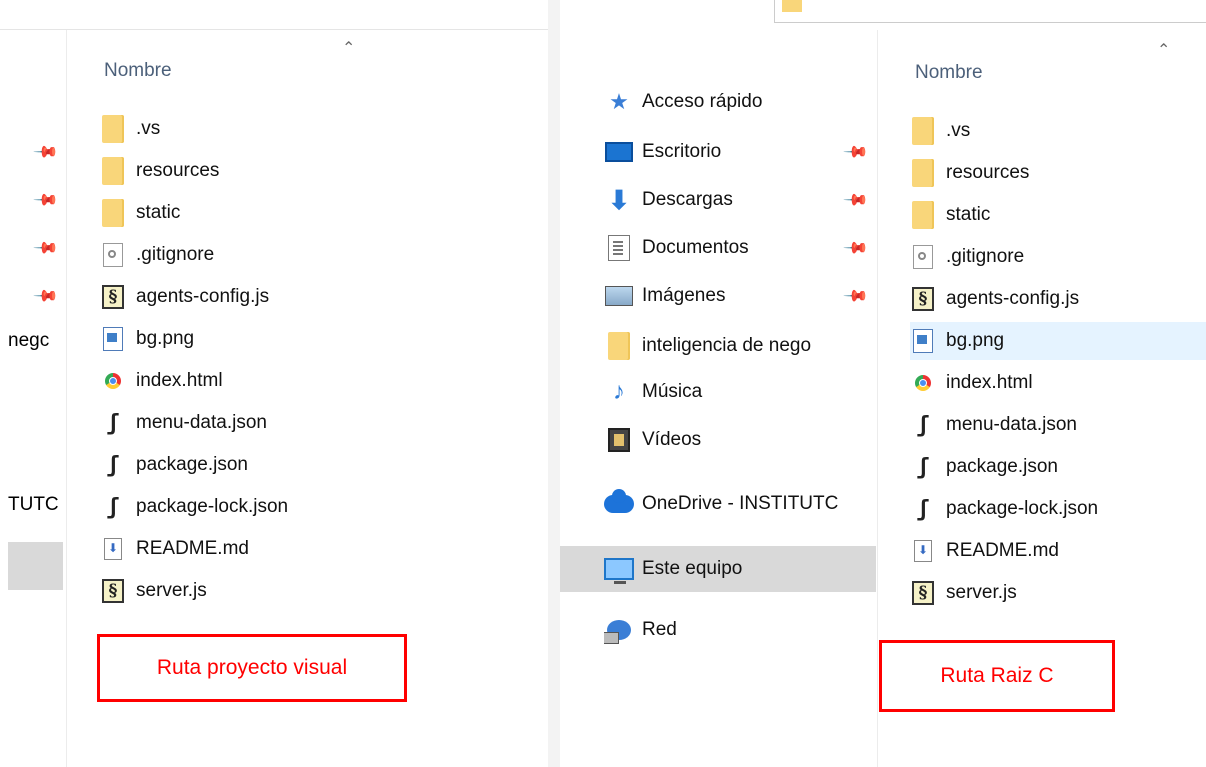  I want to click on nav-item-label: Descargas, so click(687, 199).